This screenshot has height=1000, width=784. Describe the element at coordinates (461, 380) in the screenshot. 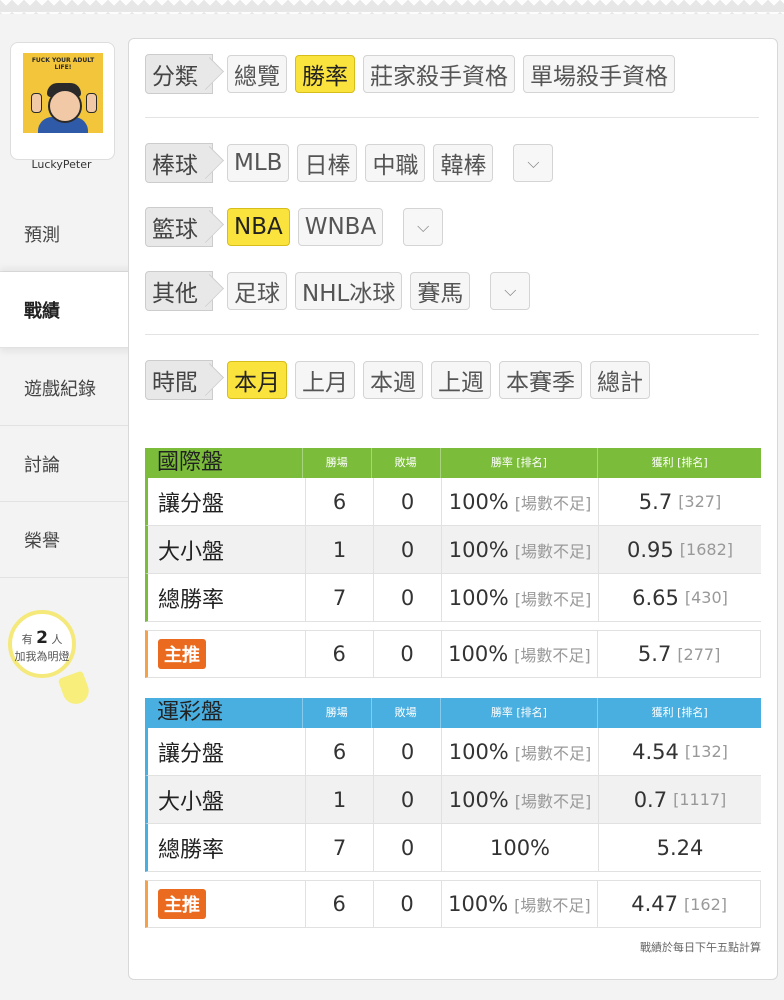

I see `filter-last-week: 上週` at that location.